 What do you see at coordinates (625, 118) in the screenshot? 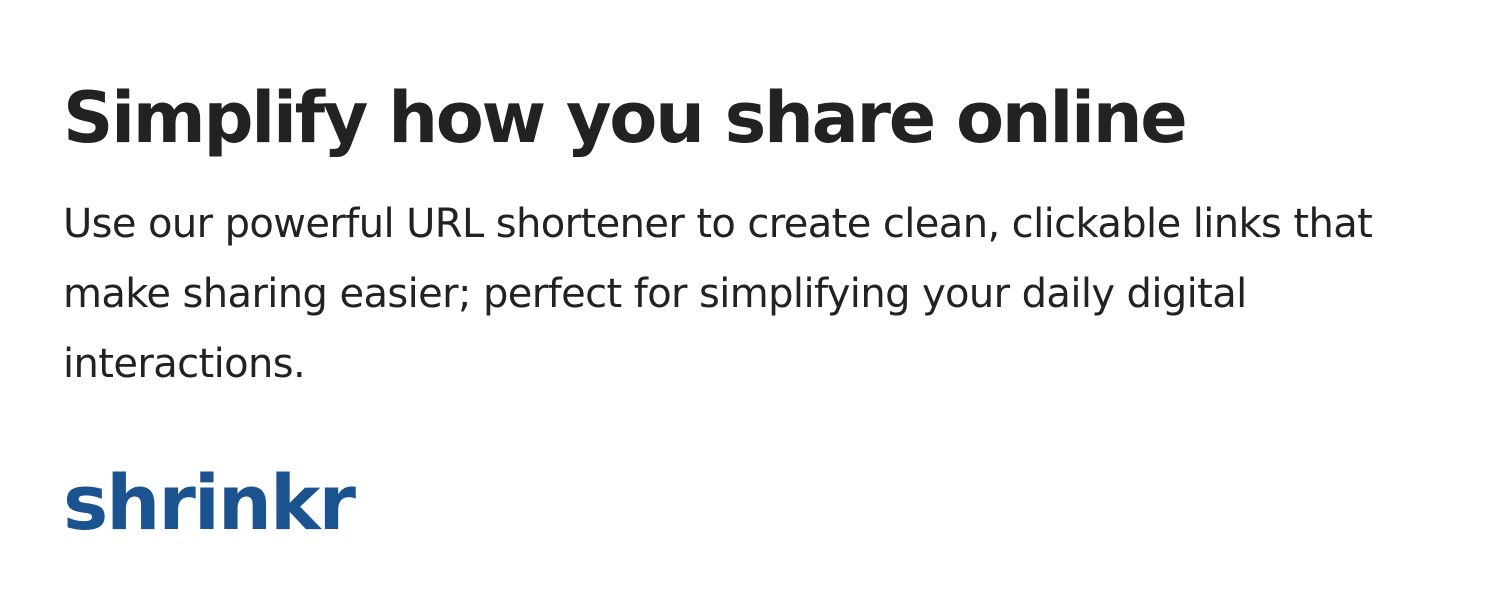
I see `hero-title: Simplify how you share online` at bounding box center [625, 118].